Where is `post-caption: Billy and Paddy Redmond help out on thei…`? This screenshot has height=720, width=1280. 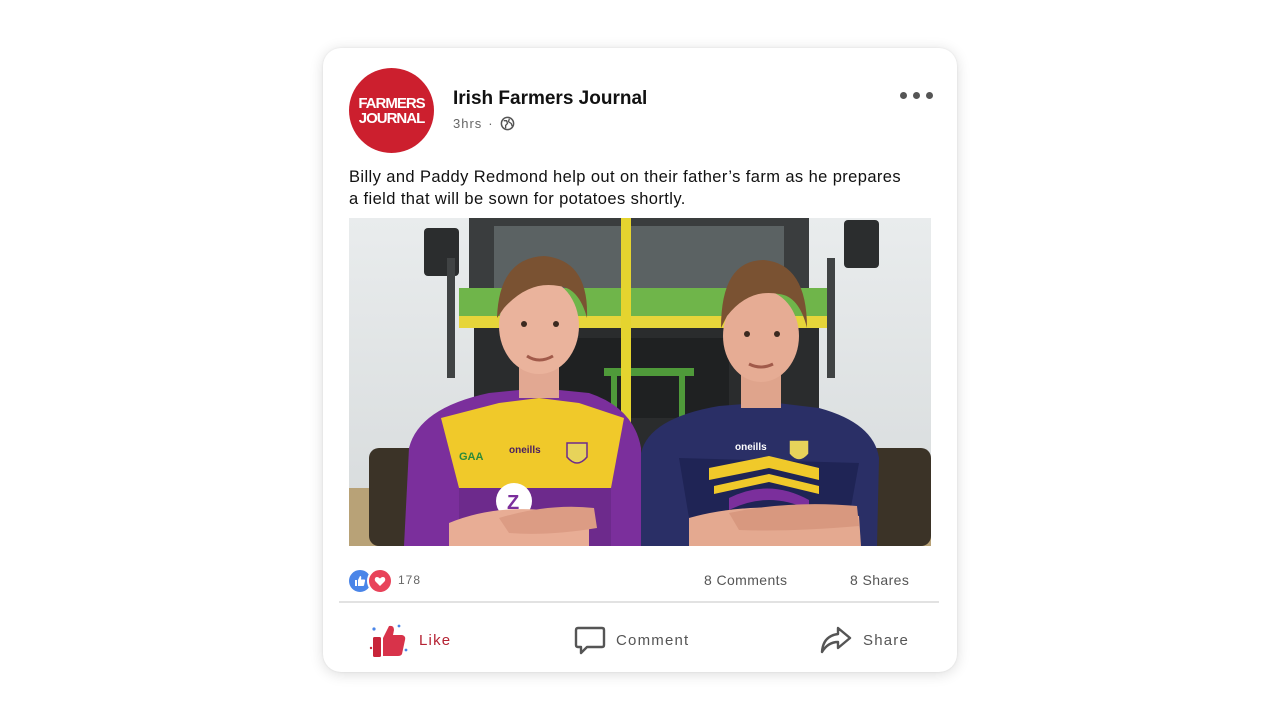 post-caption: Billy and Paddy Redmond help out on thei… is located at coordinates (625, 188).